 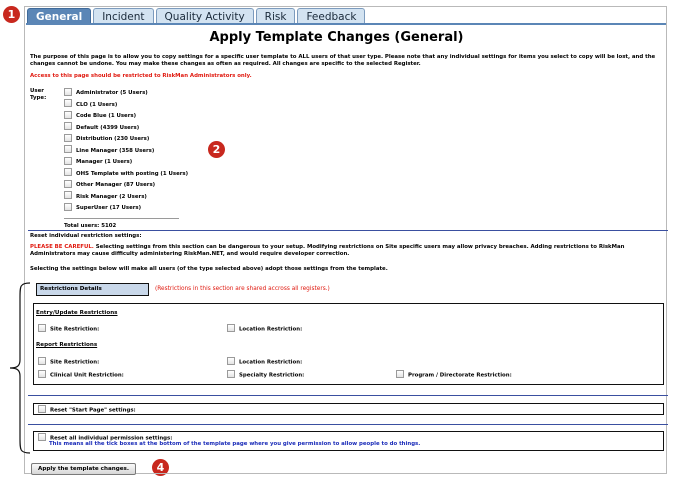 I want to click on tab-underline, so click(x=346, y=24).